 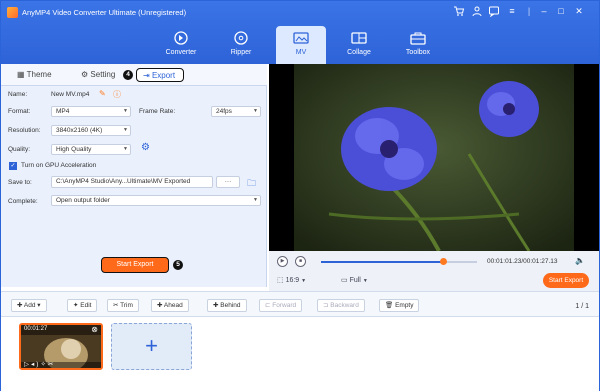 I want to click on gear-icon: ⚙, so click(x=145, y=147).